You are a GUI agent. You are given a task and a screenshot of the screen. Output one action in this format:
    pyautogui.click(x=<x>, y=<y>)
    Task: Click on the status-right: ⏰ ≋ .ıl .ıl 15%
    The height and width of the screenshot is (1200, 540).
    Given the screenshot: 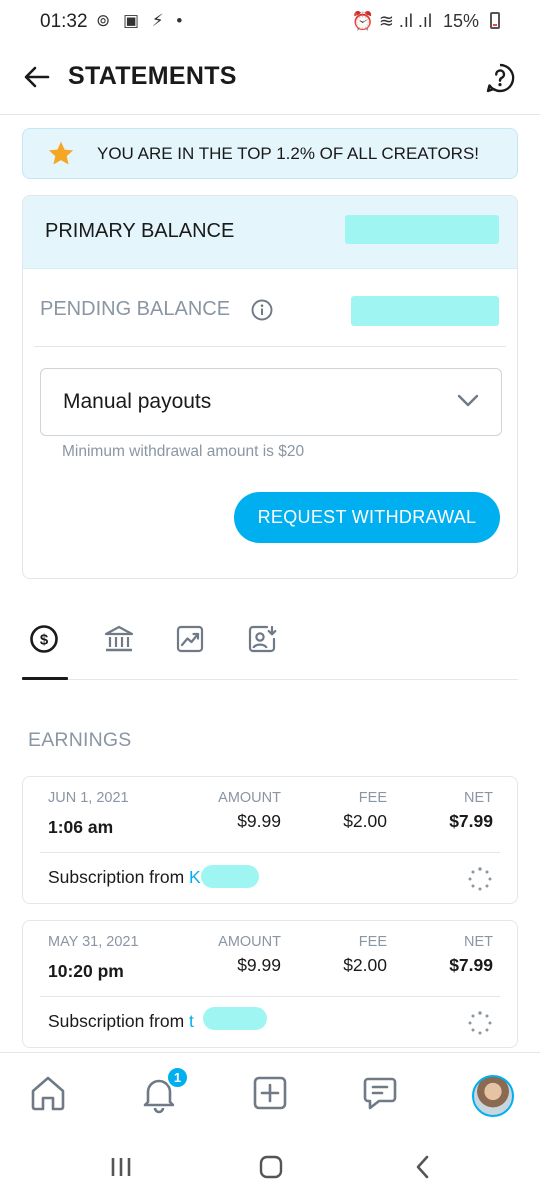 What is the action you would take?
    pyautogui.click(x=422, y=21)
    